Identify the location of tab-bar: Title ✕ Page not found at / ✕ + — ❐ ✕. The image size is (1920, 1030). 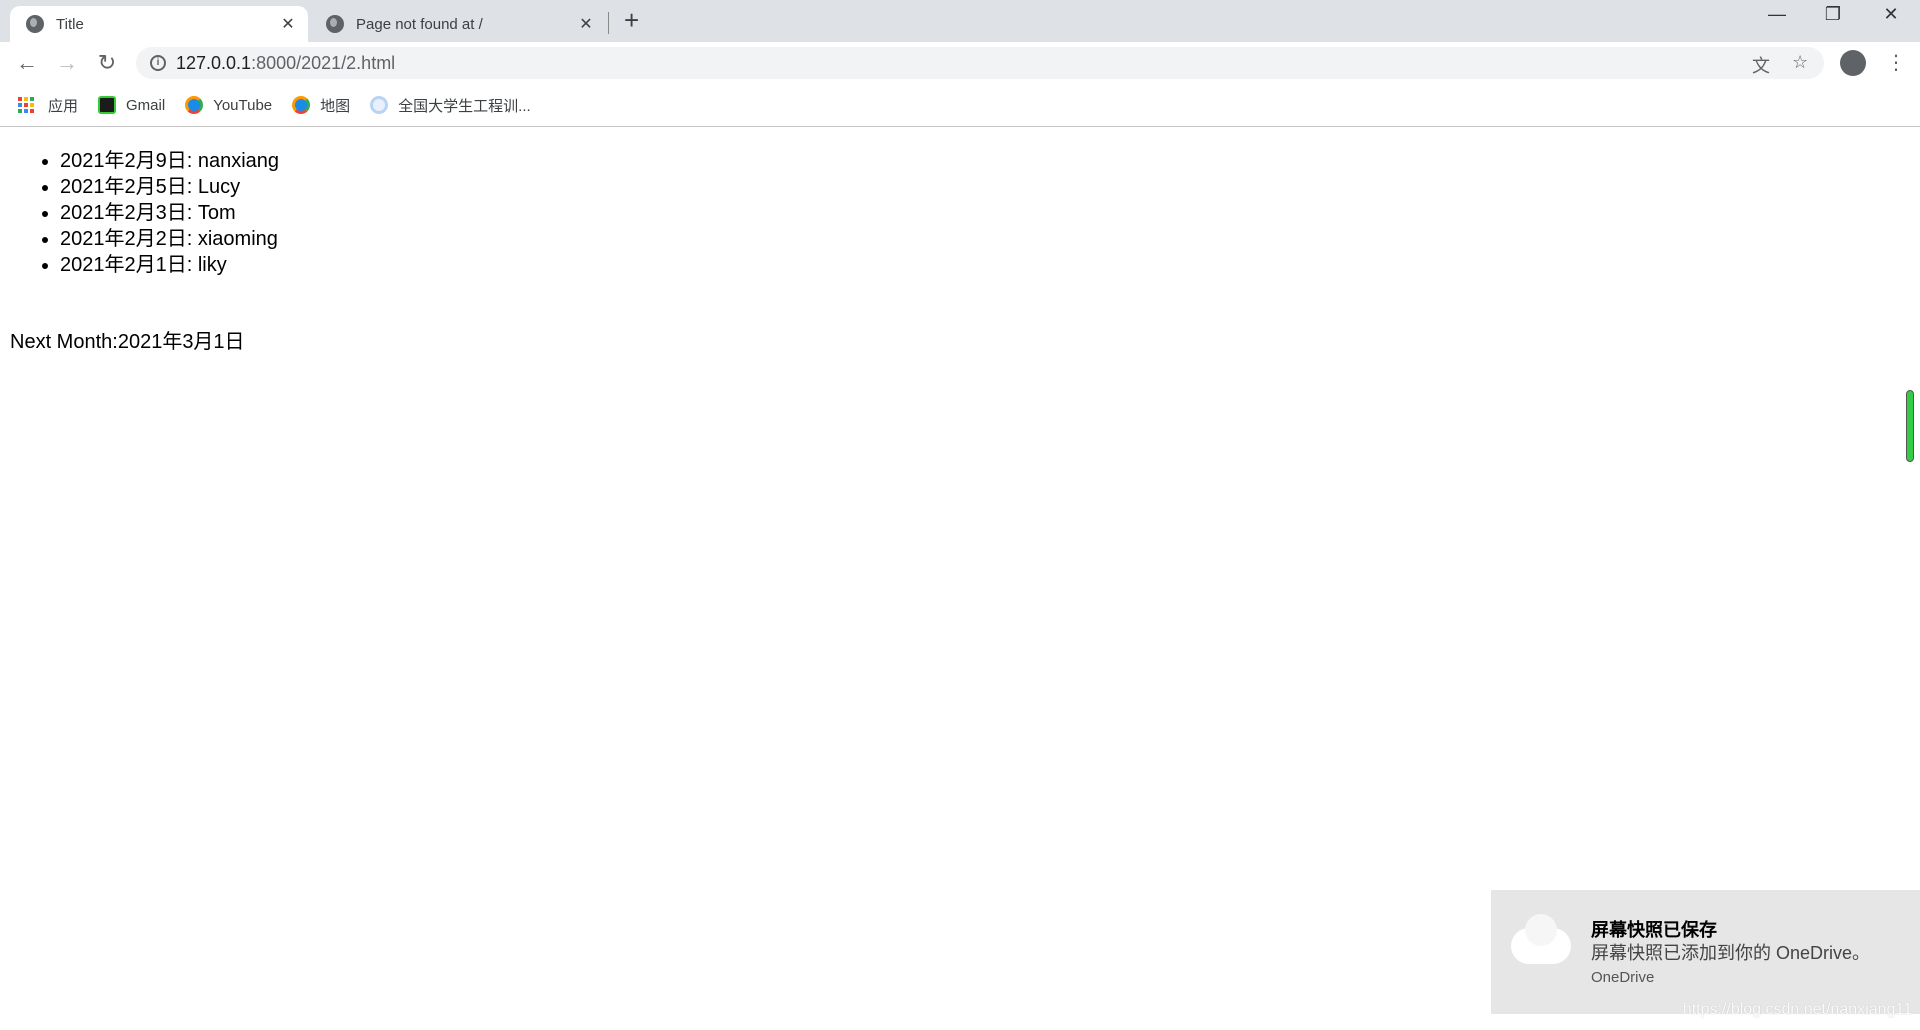
(960, 21).